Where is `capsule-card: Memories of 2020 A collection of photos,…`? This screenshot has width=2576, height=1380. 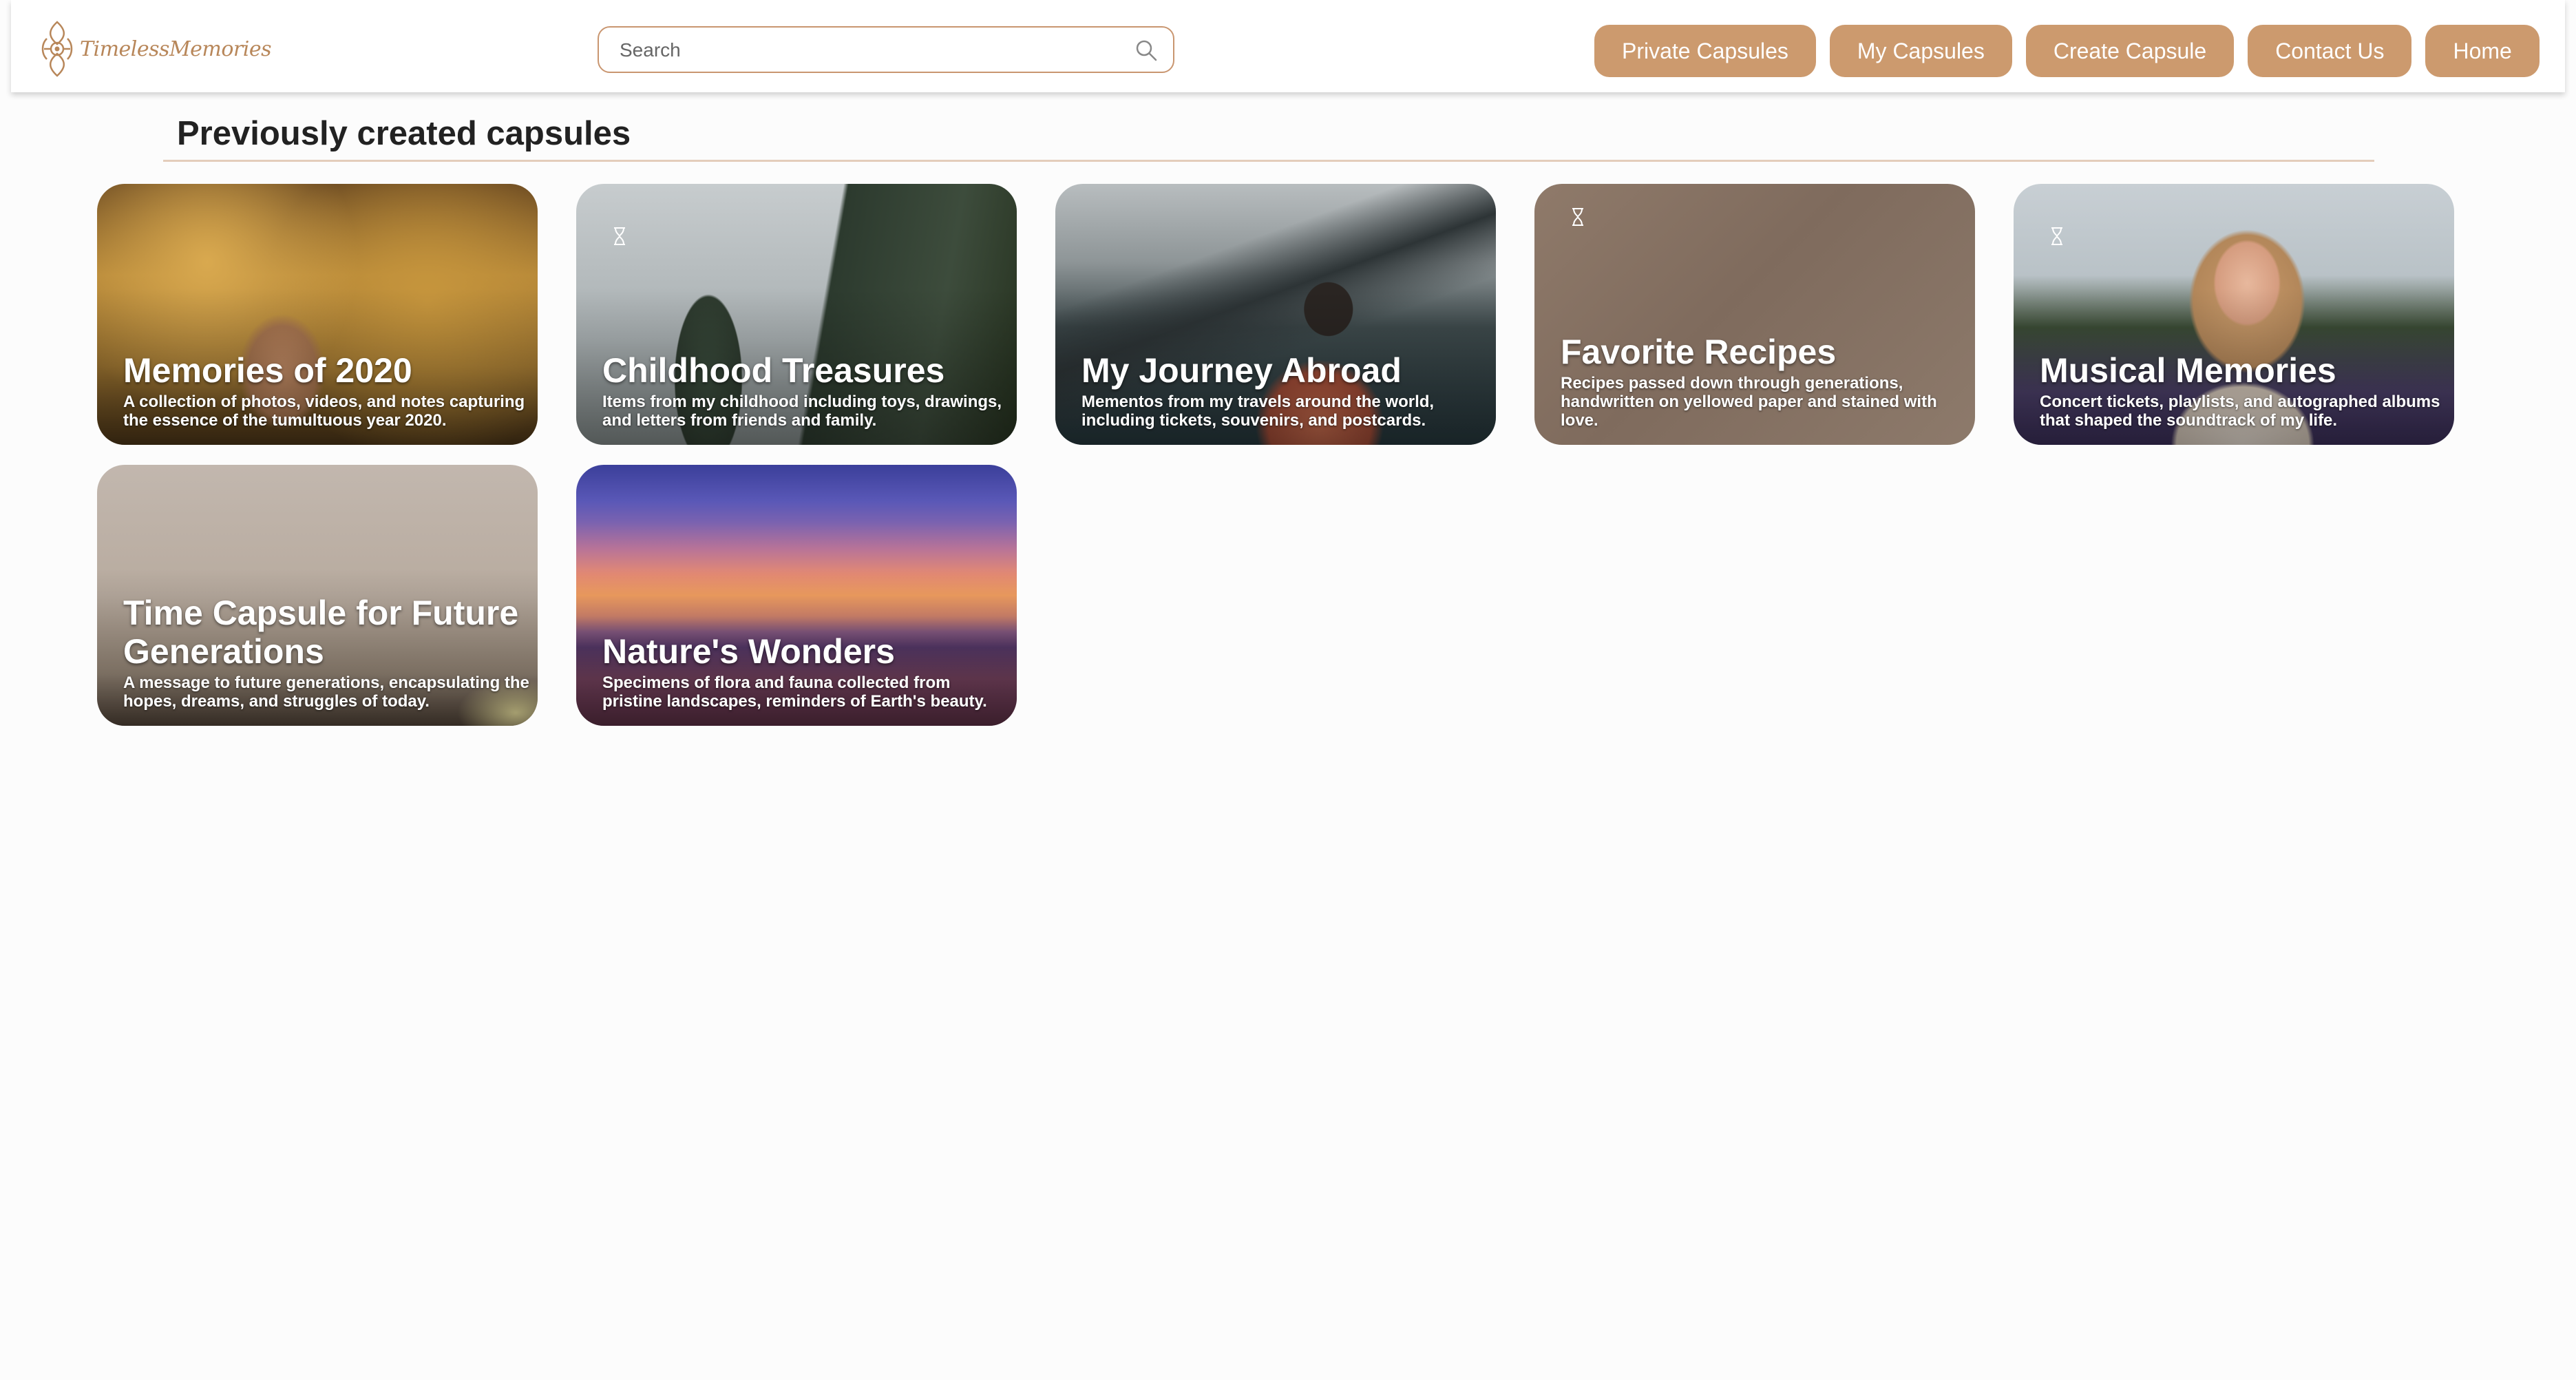 capsule-card: Memories of 2020 A collection of photos,… is located at coordinates (318, 314).